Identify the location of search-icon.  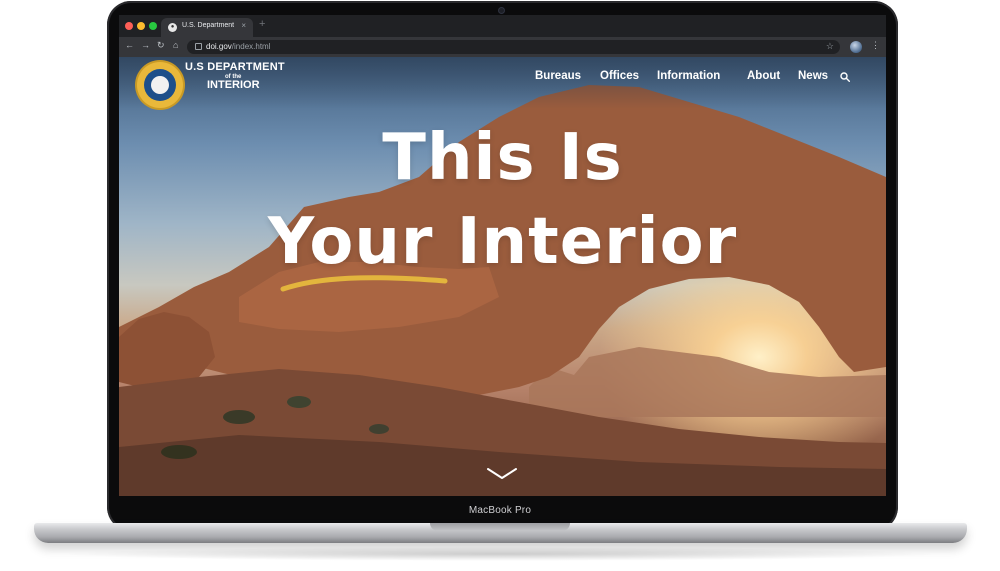
(845, 77).